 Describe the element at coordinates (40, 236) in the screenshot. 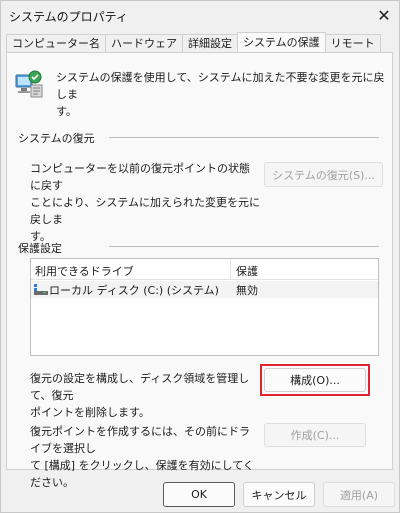

I see `restore-desc-line-3: す。` at that location.